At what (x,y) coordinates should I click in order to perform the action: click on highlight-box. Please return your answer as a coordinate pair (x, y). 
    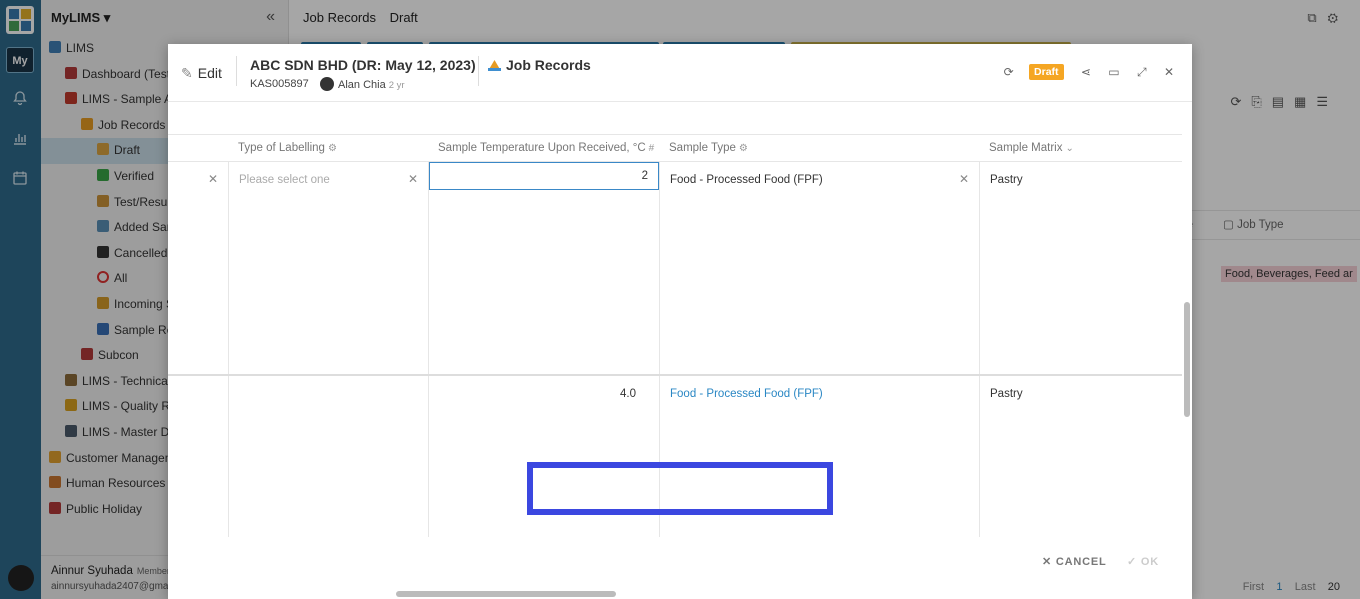
    Looking at the image, I should click on (680, 488).